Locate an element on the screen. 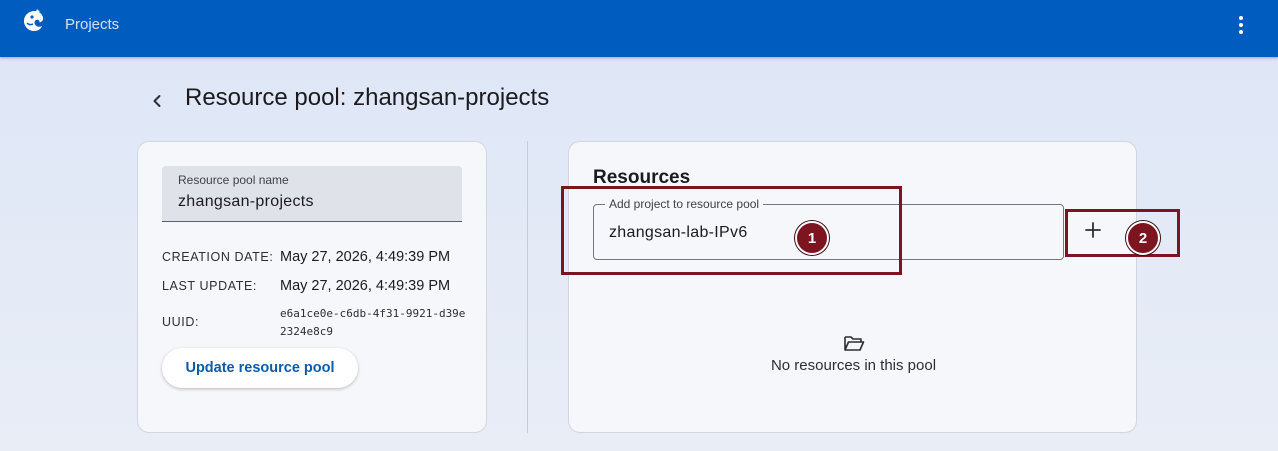  top-app-bar: Projects is located at coordinates (639, 28).